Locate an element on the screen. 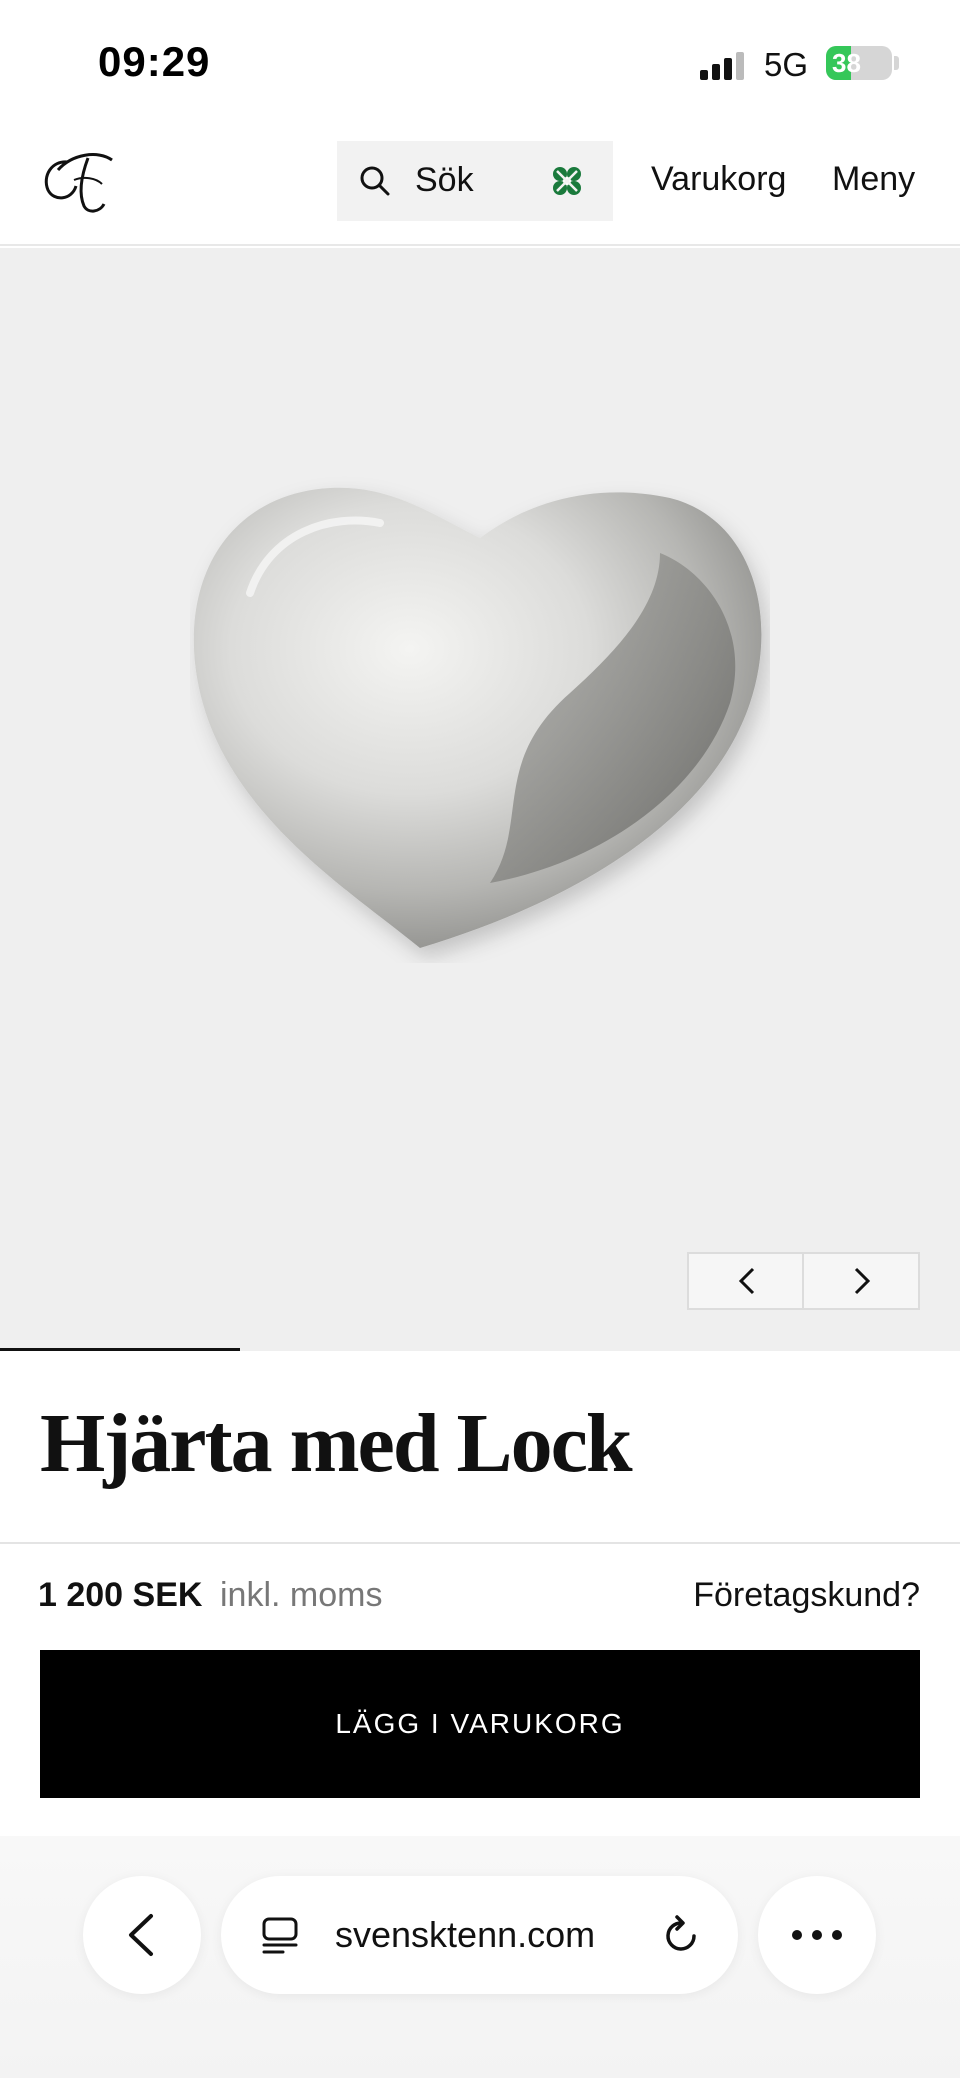 This screenshot has width=960, height=2078. nav-cart-link: Varukorg is located at coordinates (718, 179).